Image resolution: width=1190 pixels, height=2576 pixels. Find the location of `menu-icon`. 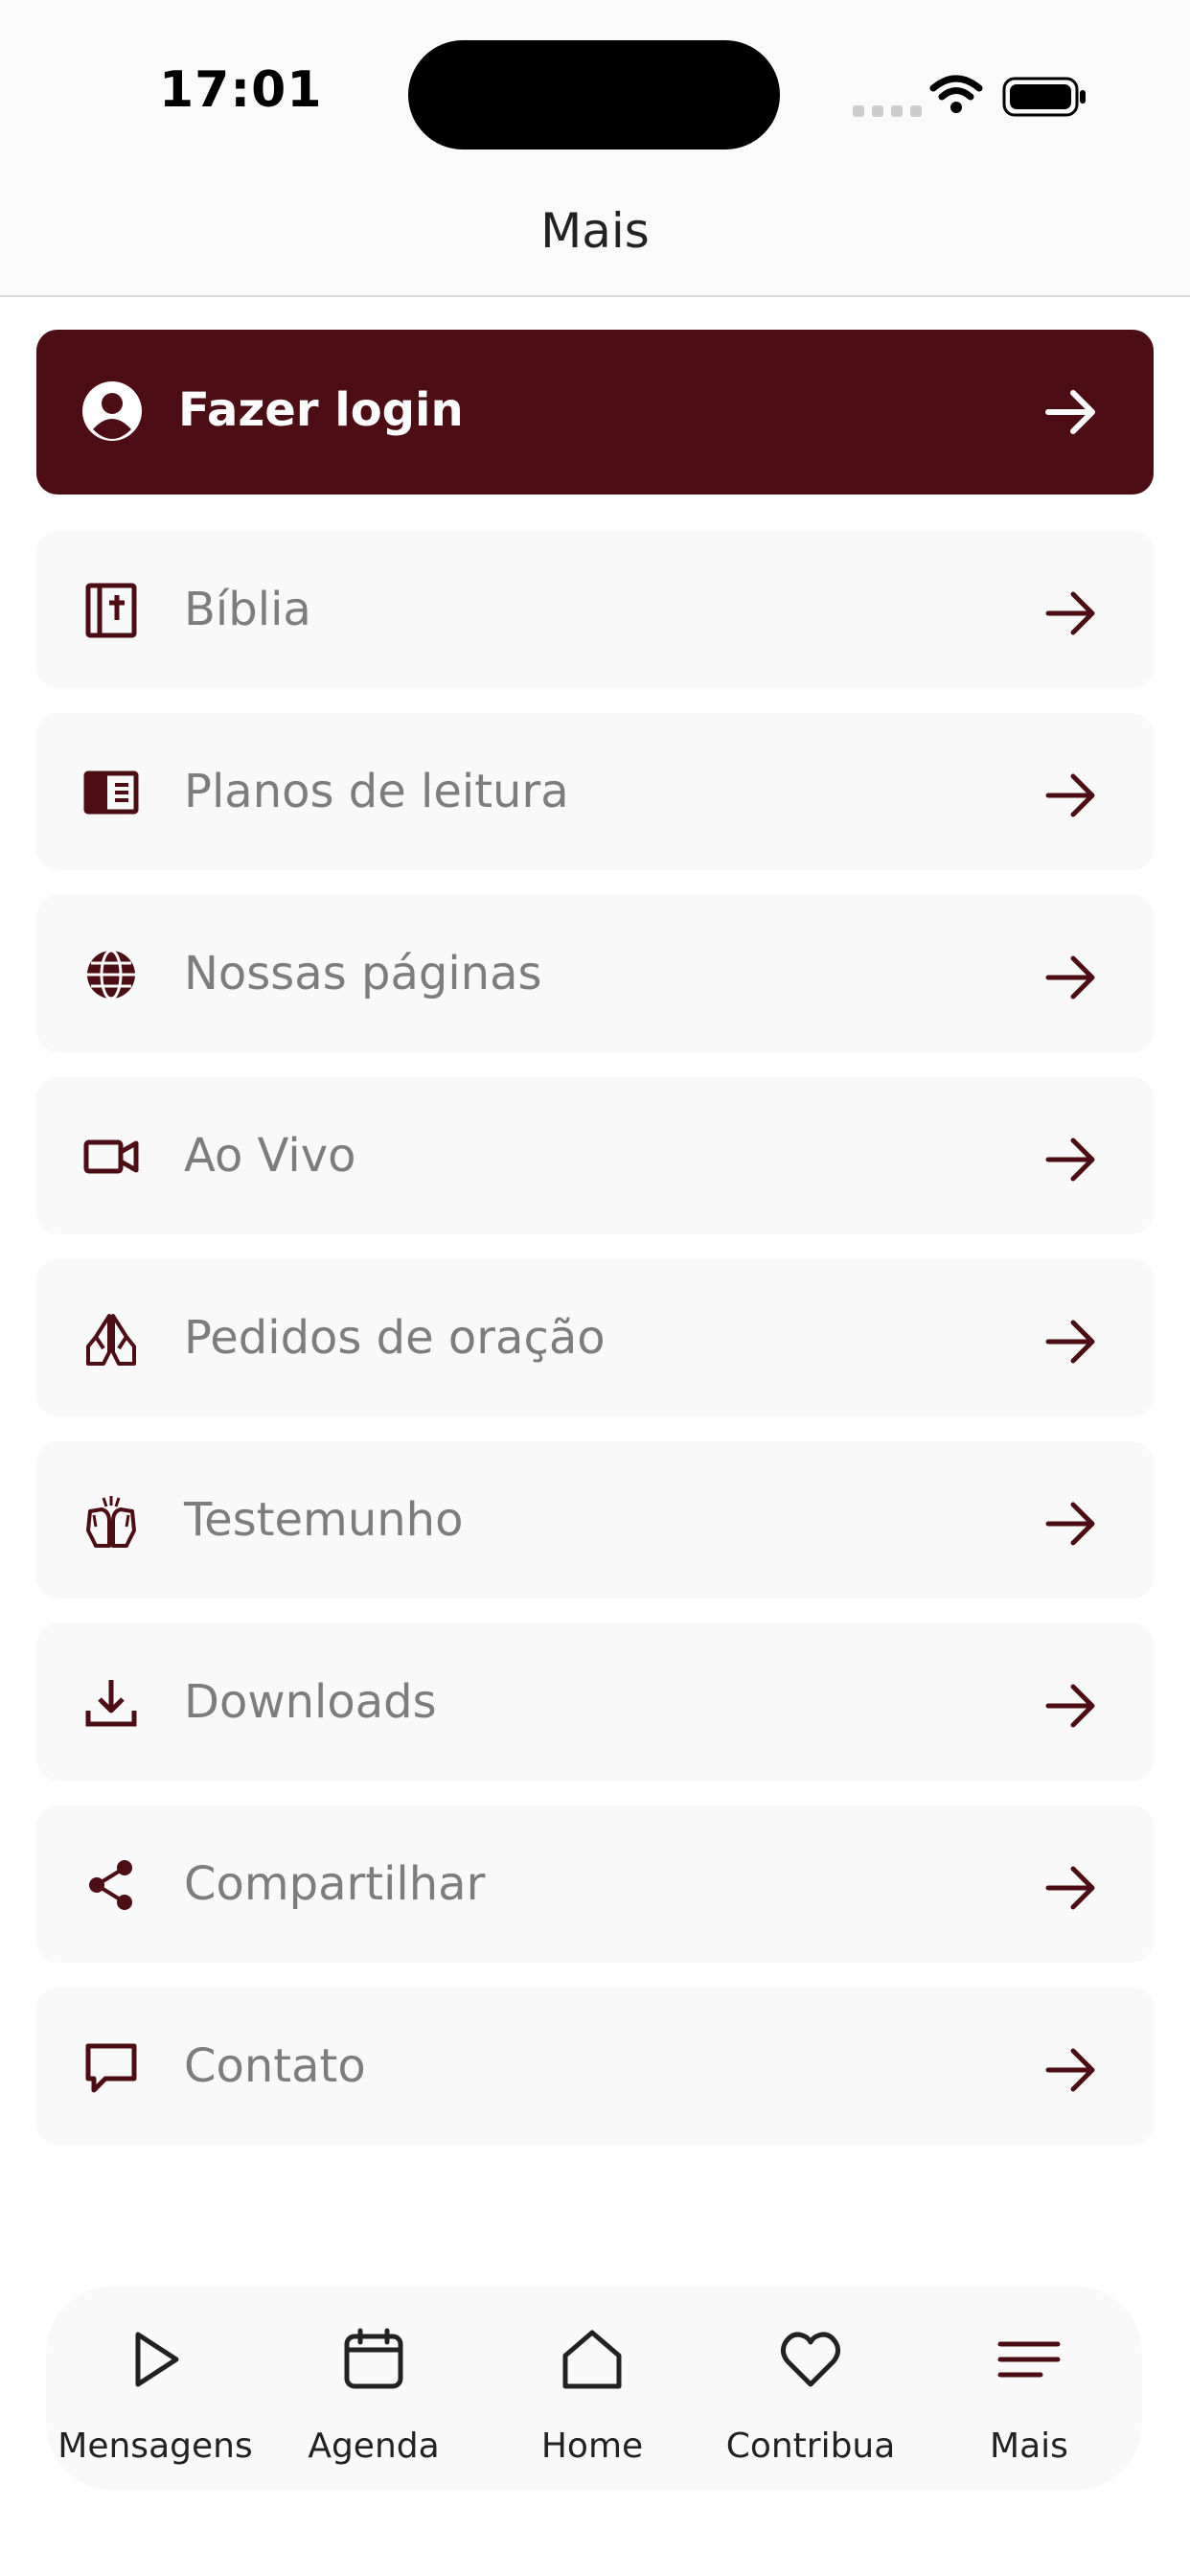

menu-icon is located at coordinates (1029, 2359).